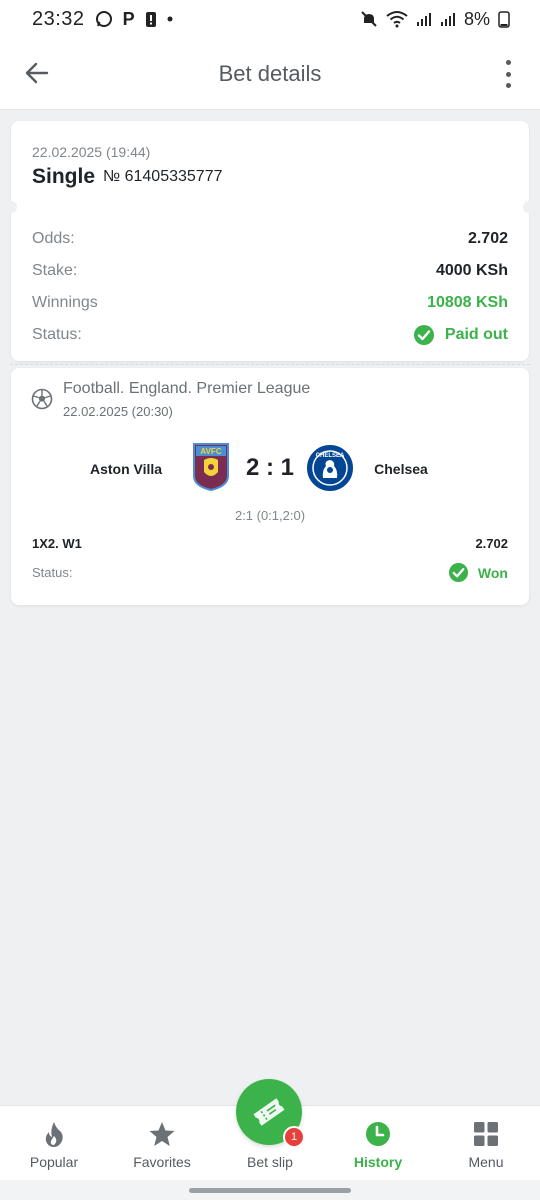 The image size is (540, 1200). What do you see at coordinates (423, 19) in the screenshot?
I see `signal-icon` at bounding box center [423, 19].